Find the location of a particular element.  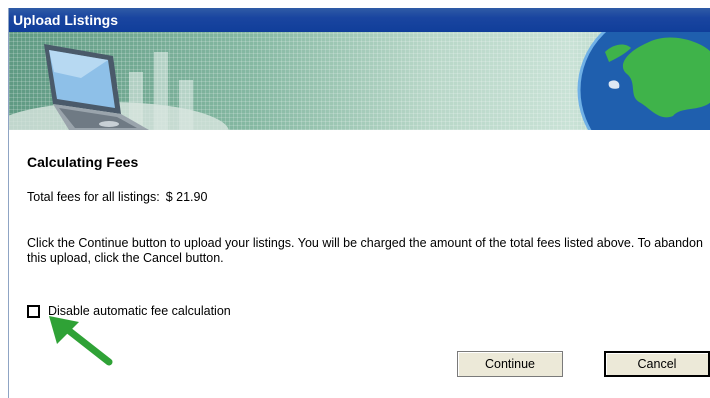

total-fees-value: $ 21.90 is located at coordinates (186, 197).